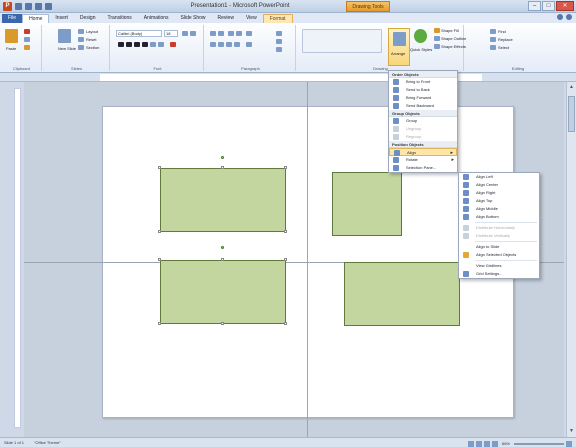 Image resolution: width=576 pixels, height=447 pixels. I want to click on text-direction-icon, so click(279, 33).